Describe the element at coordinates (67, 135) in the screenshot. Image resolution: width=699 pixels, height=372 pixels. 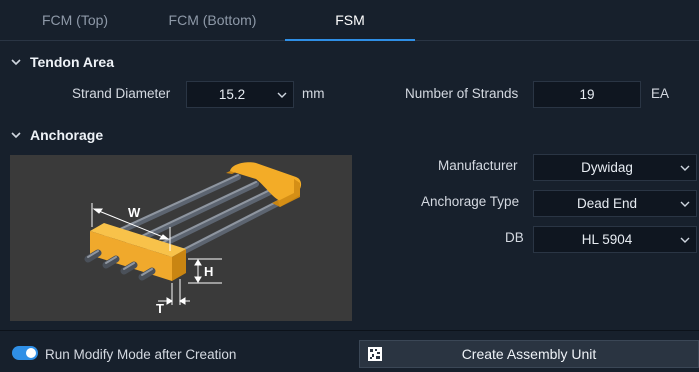
I see `section-title: Anchorage` at that location.